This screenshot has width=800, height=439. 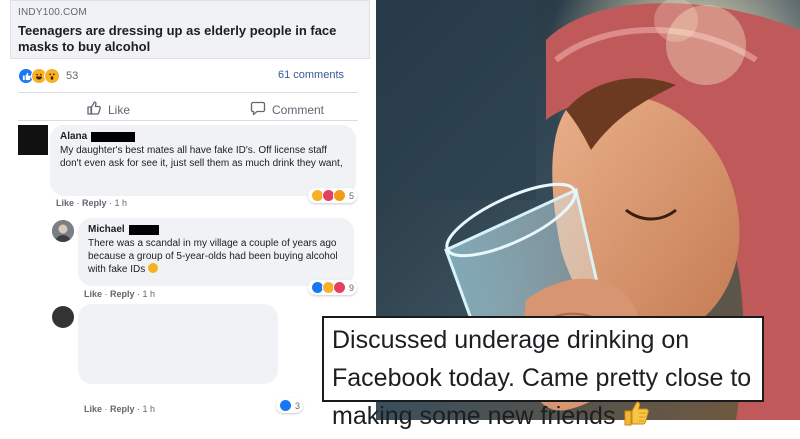 What do you see at coordinates (352, 287) in the screenshot?
I see `comment-reaction-count: 9` at bounding box center [352, 287].